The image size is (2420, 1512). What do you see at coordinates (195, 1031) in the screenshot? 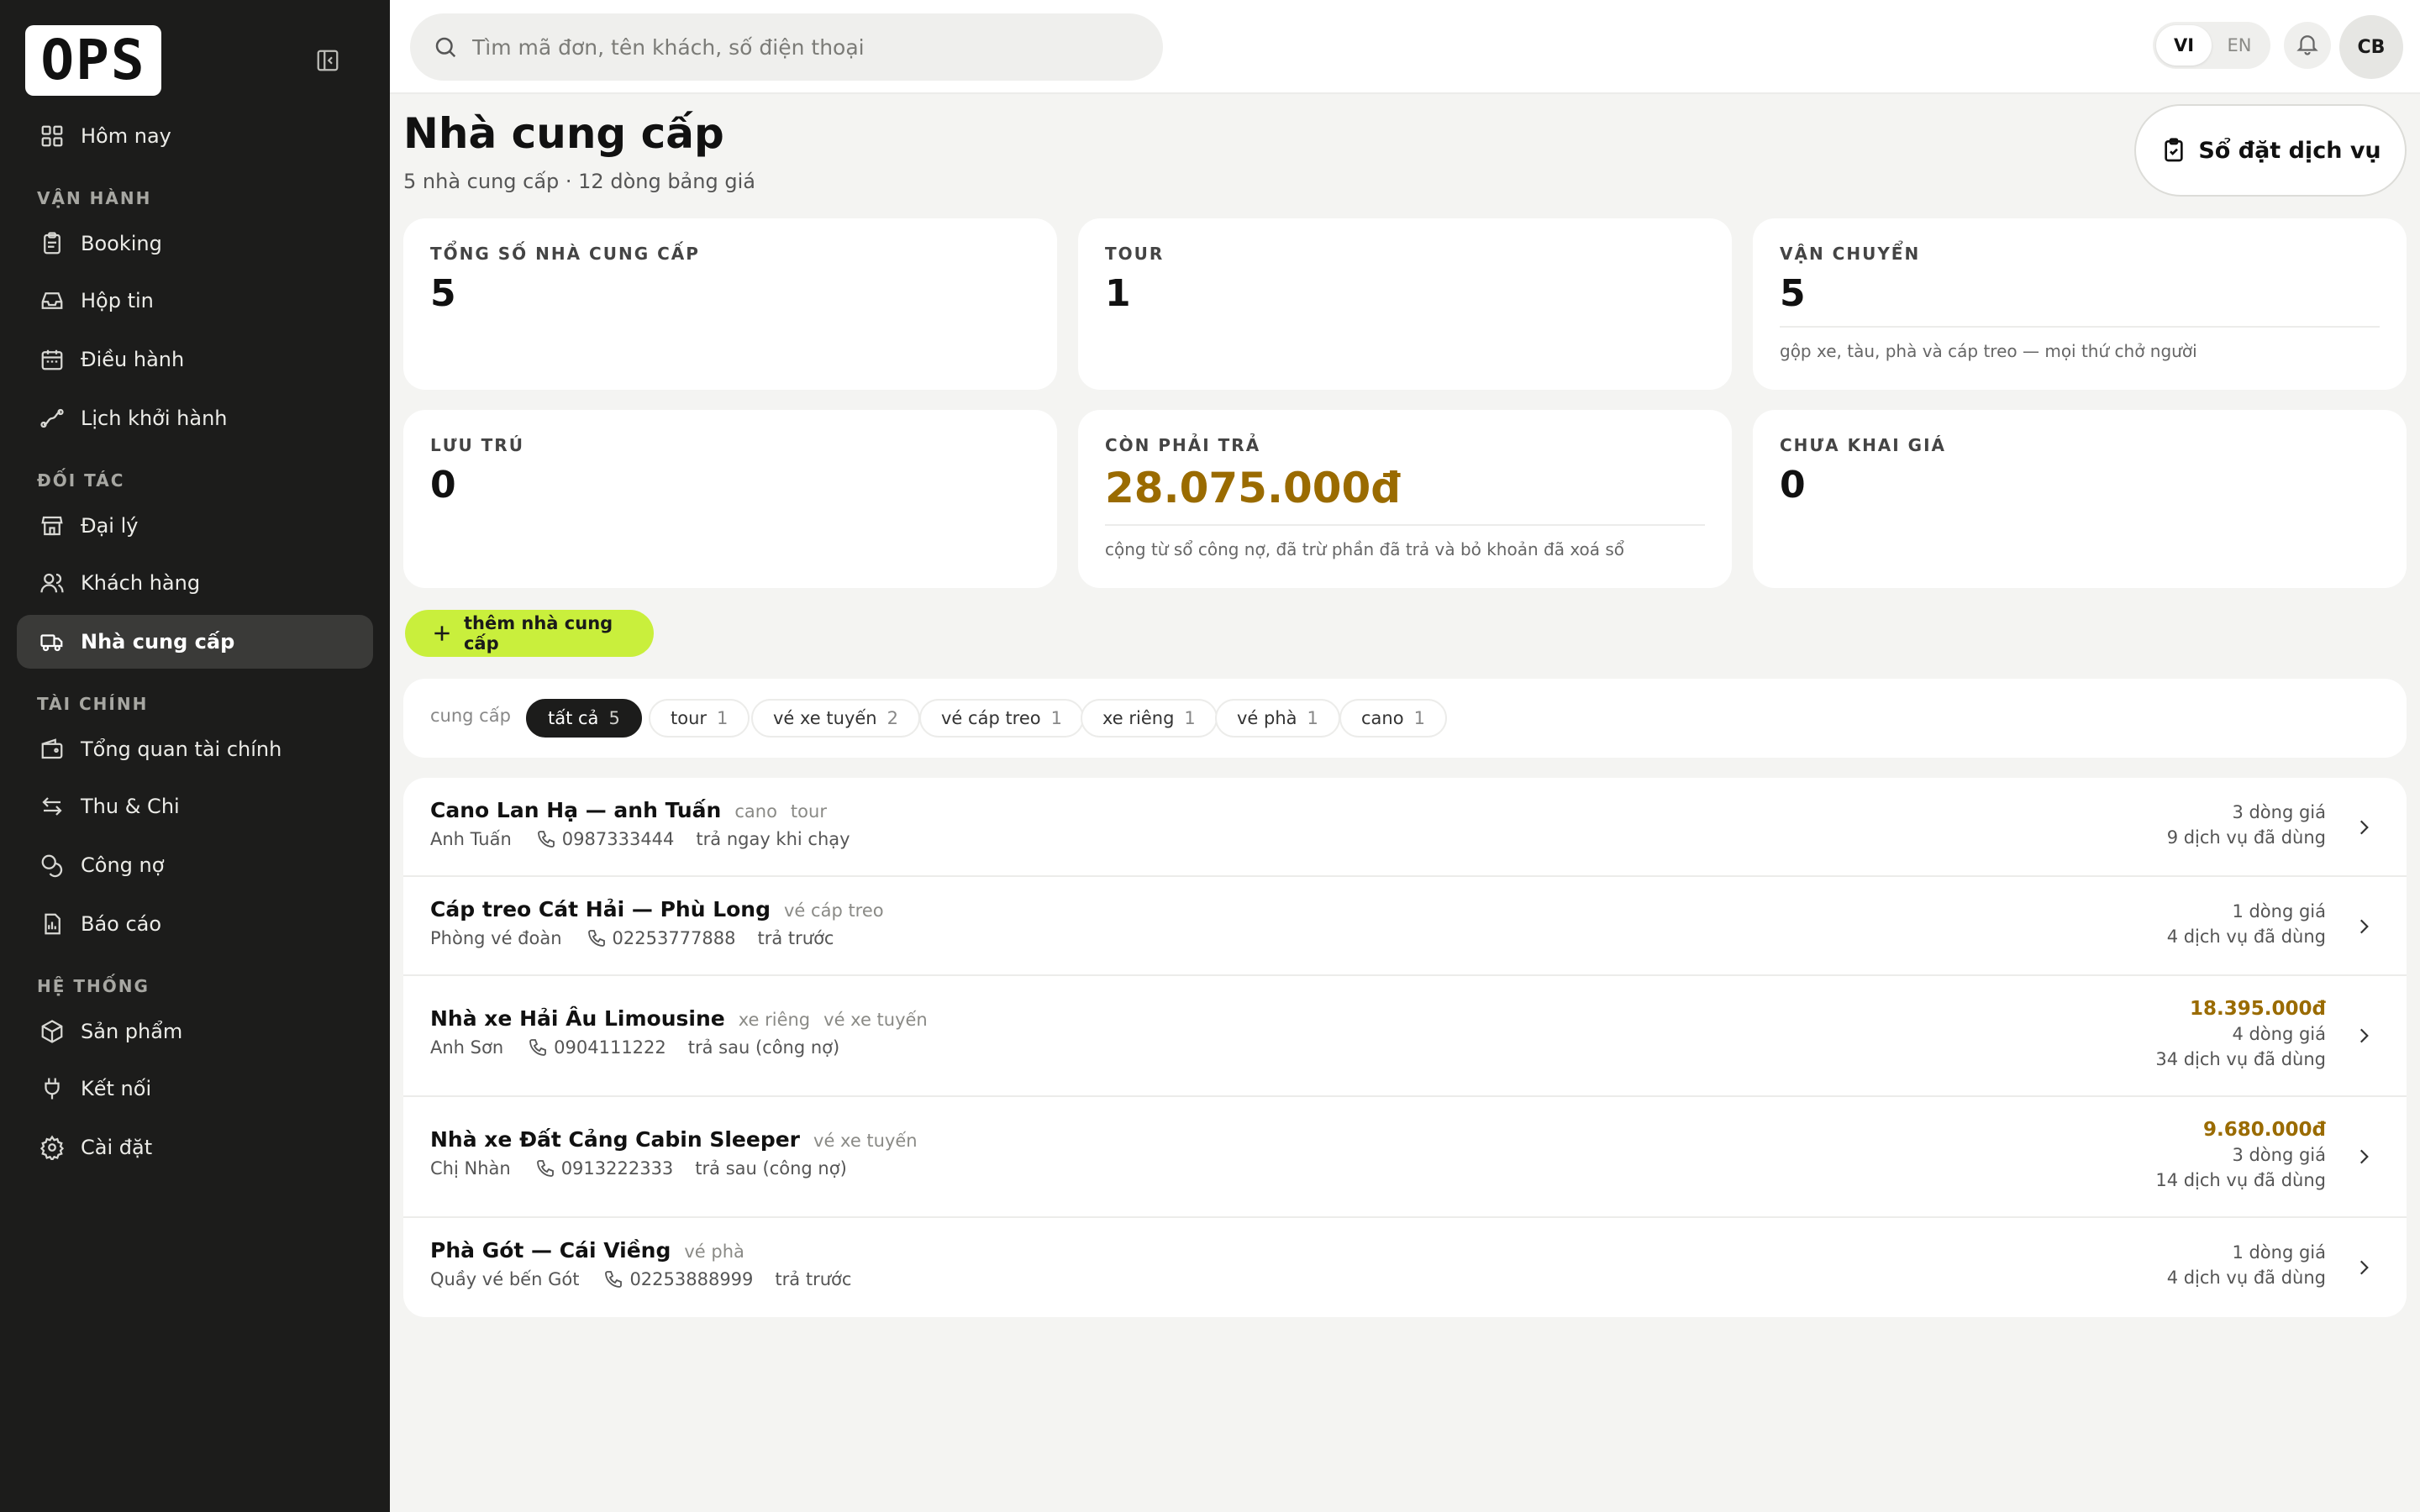
I see `sidebar-item-products: Sản phẩm` at bounding box center [195, 1031].